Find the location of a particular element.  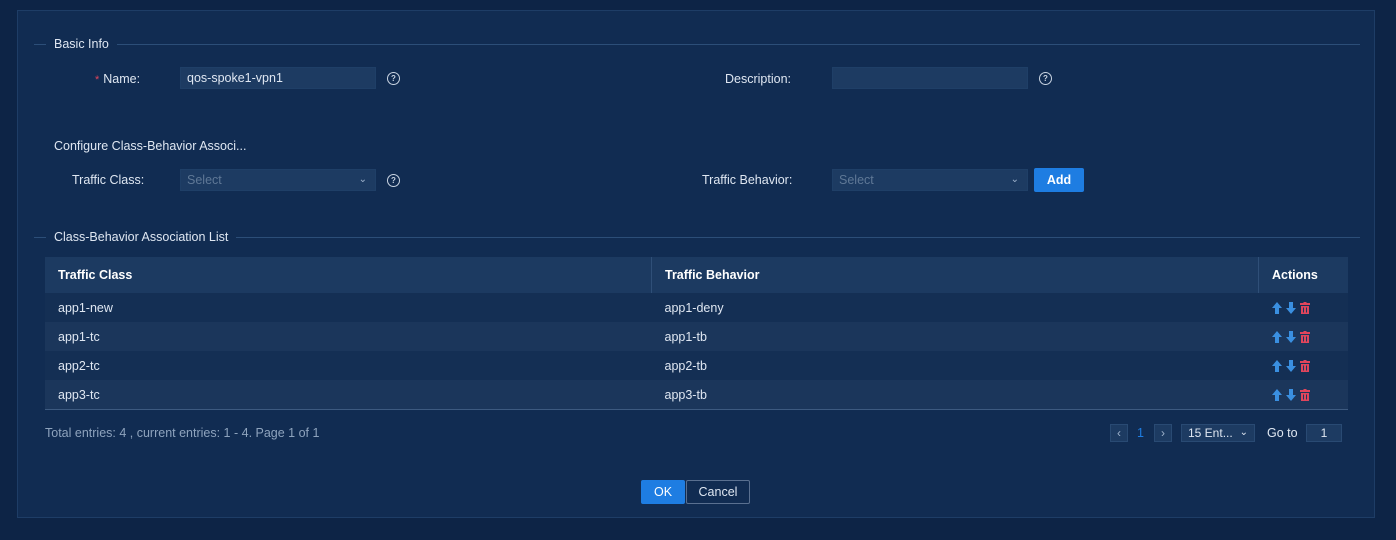

table-row: app1-tc app1-tb is located at coordinates (696, 336).